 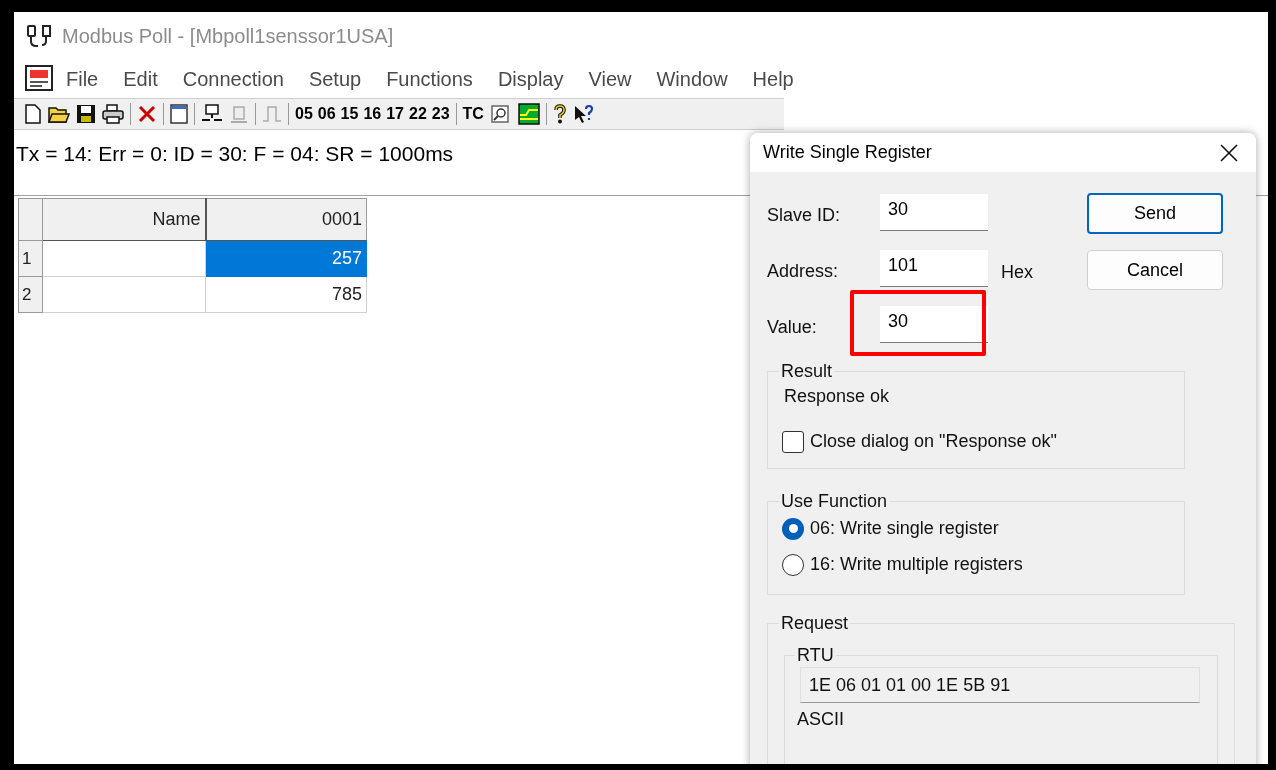 What do you see at coordinates (233, 79) in the screenshot?
I see `menu-item: Connection` at bounding box center [233, 79].